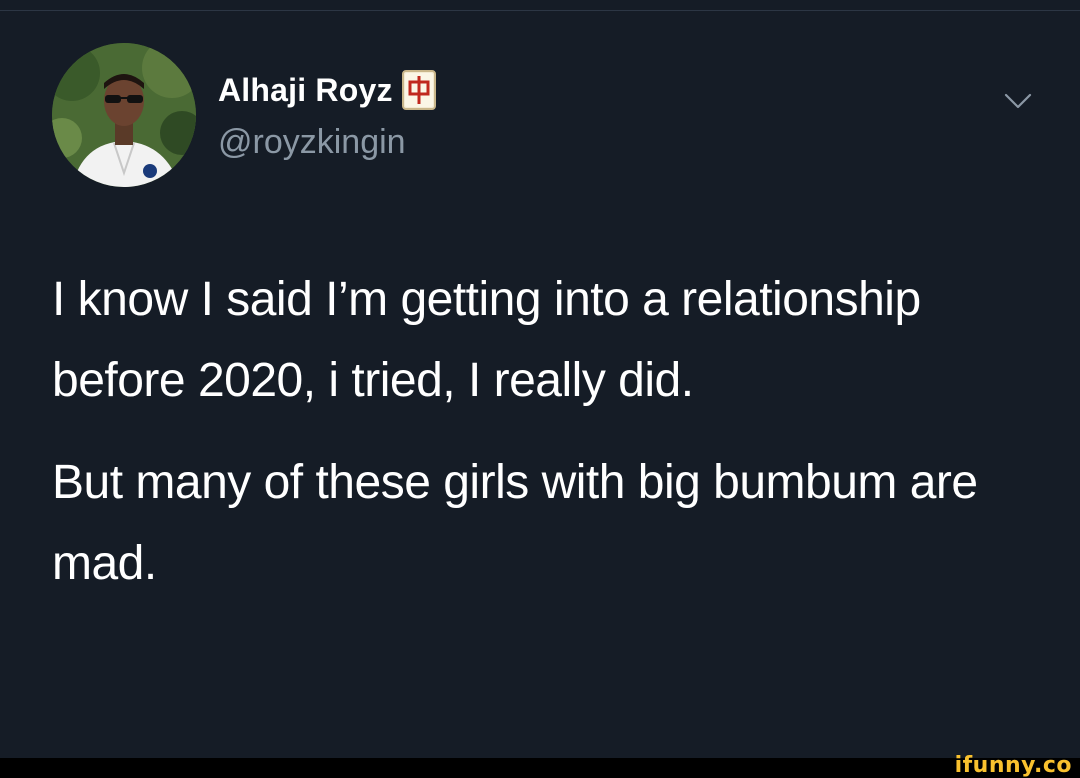 This screenshot has height=778, width=1080. I want to click on footer-bar, so click(540, 768).